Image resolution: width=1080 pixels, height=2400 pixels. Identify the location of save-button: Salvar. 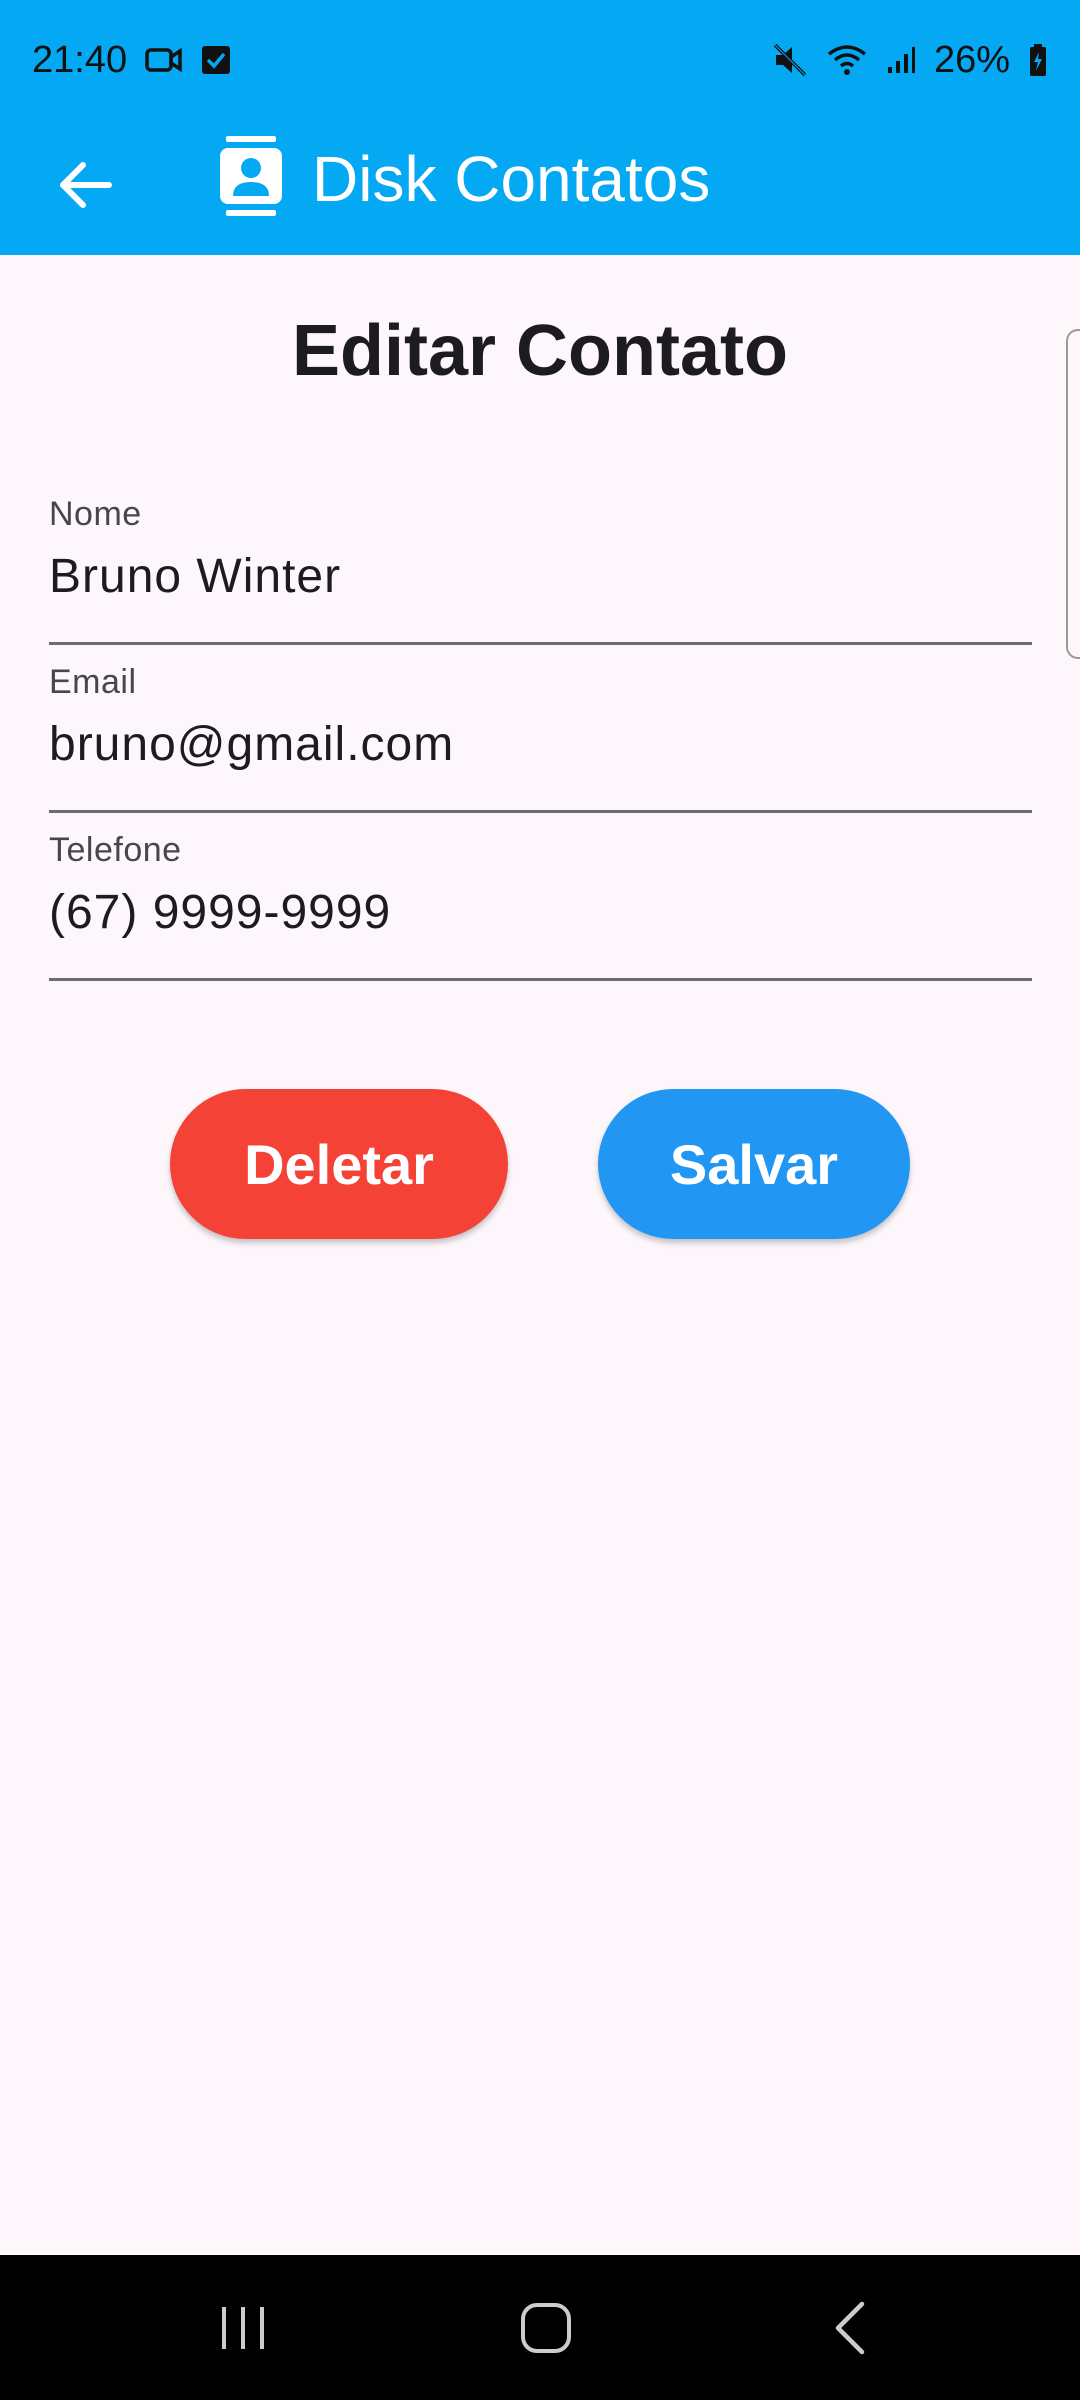
(754, 1164).